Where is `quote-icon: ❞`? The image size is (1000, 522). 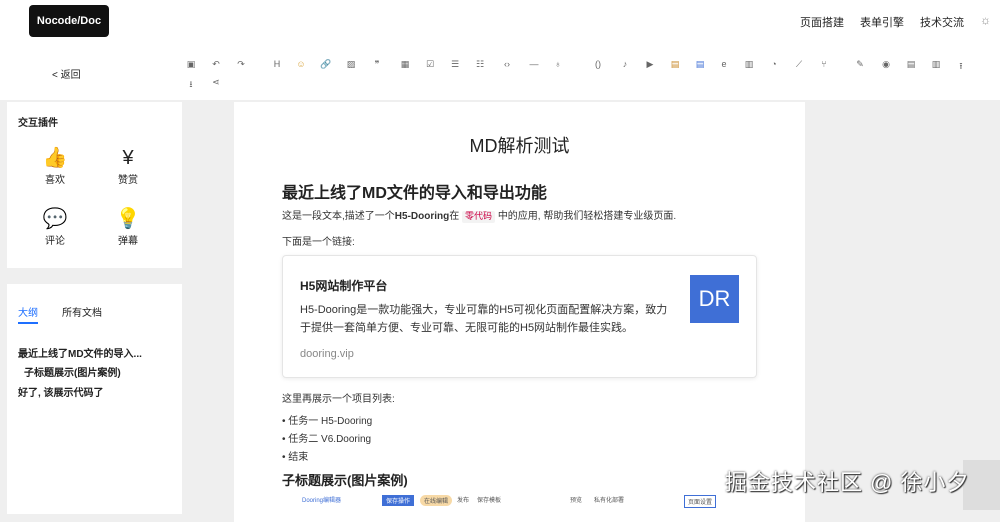 quote-icon: ❞ is located at coordinates (377, 64).